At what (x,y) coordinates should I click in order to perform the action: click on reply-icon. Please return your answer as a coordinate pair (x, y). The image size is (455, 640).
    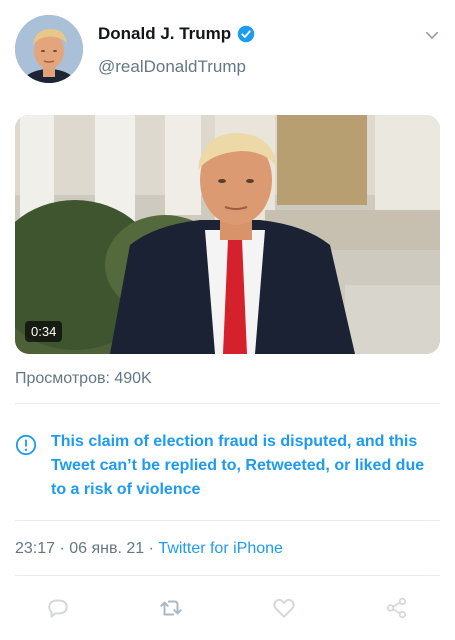
    Looking at the image, I should click on (58, 608).